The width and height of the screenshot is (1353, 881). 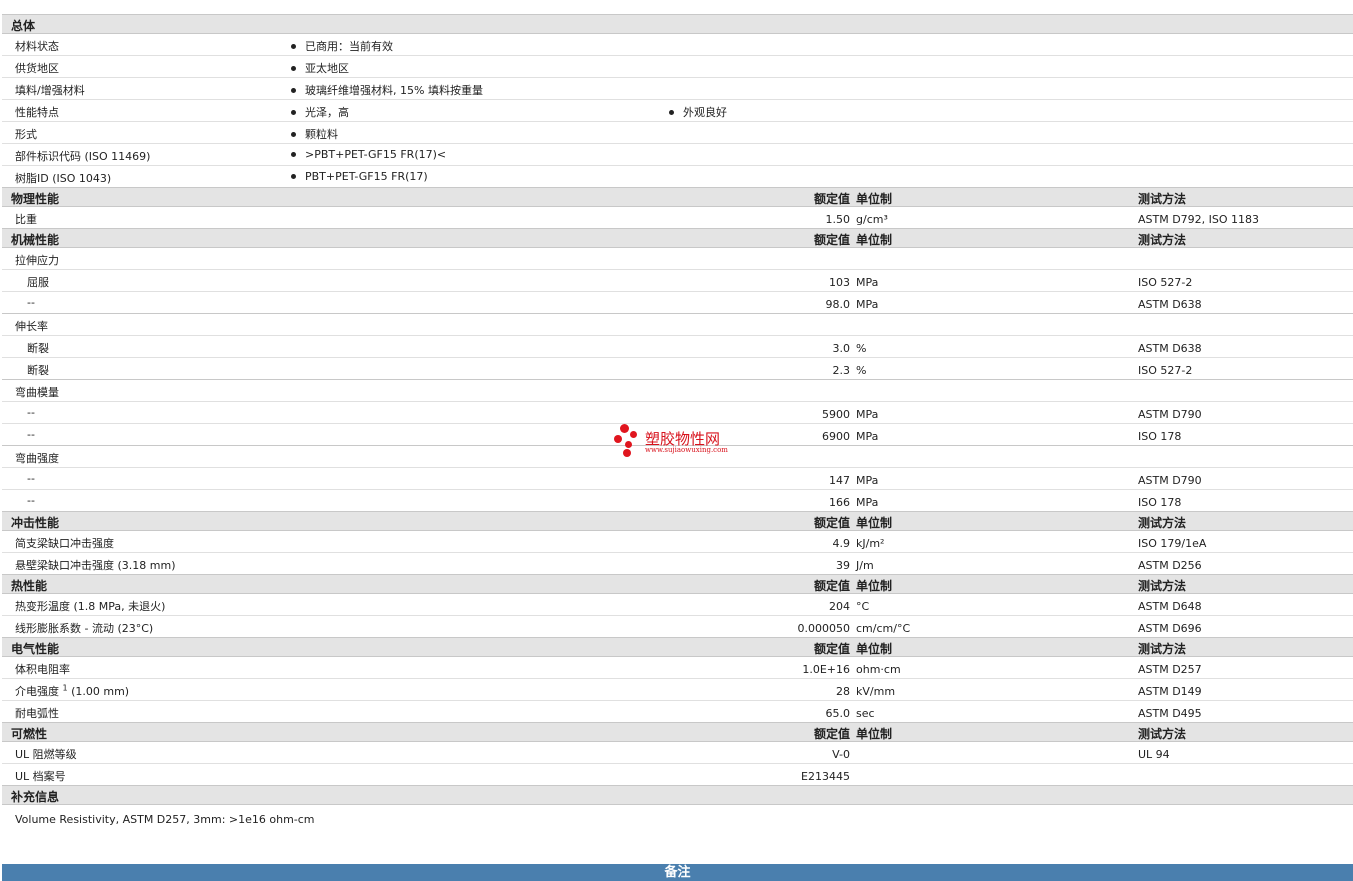 I want to click on property-name: 性能特点, so click(x=37, y=112).